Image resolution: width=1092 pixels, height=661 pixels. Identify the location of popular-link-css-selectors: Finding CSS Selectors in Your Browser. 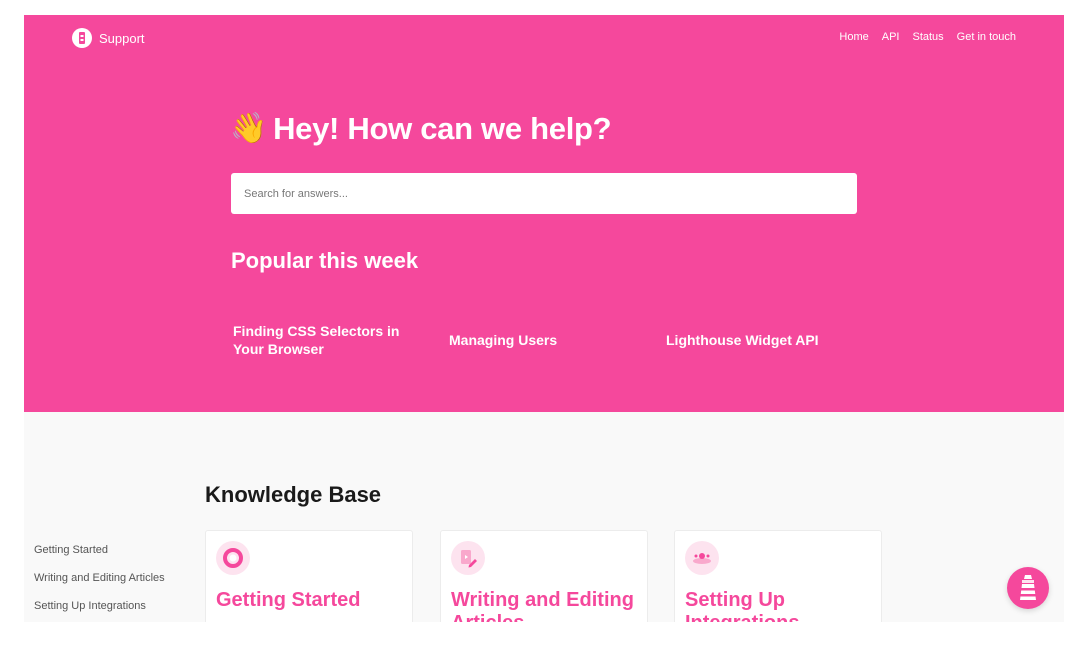
(325, 340).